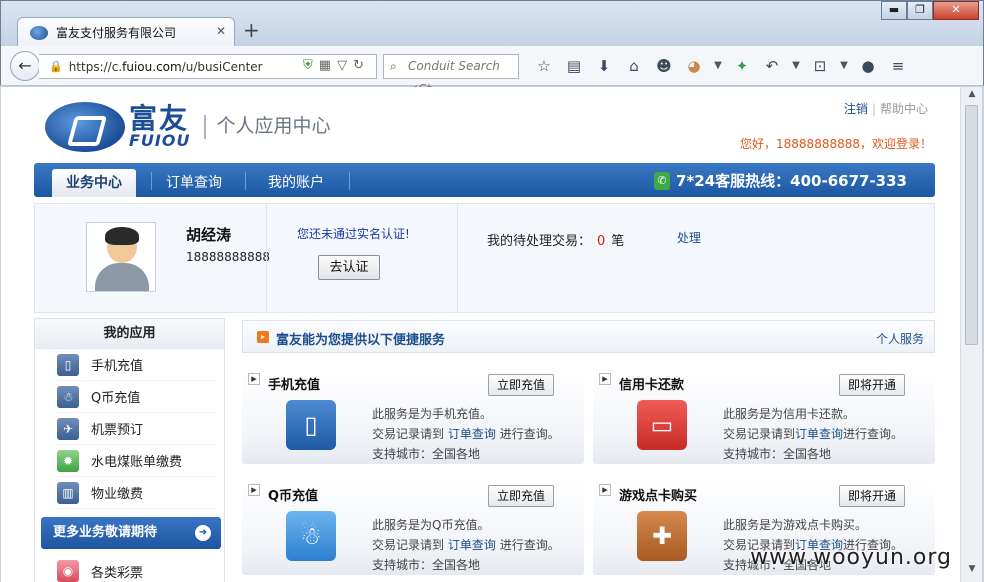  Describe the element at coordinates (296, 183) in the screenshot. I see `nav-my-account: 我的账户` at that location.